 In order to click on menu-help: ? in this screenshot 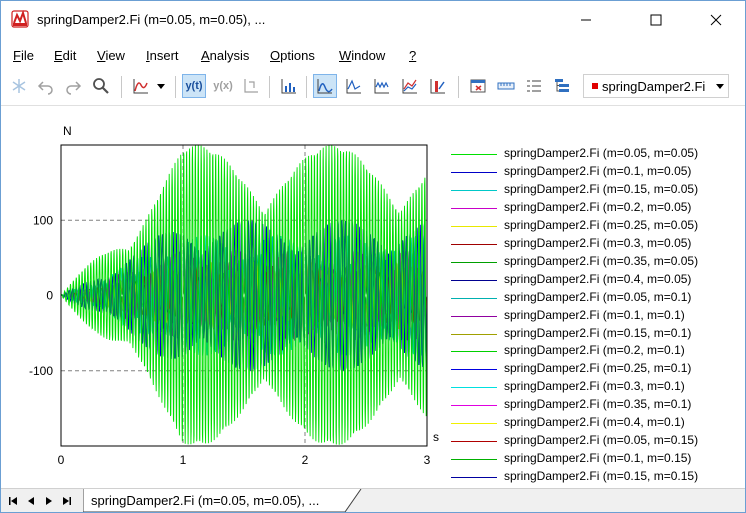, I will do `click(412, 55)`.